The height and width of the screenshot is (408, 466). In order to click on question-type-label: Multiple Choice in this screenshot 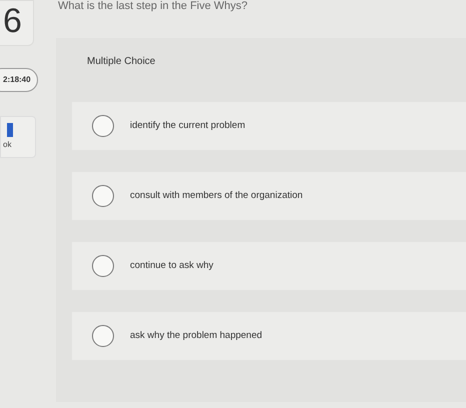, I will do `click(121, 61)`.